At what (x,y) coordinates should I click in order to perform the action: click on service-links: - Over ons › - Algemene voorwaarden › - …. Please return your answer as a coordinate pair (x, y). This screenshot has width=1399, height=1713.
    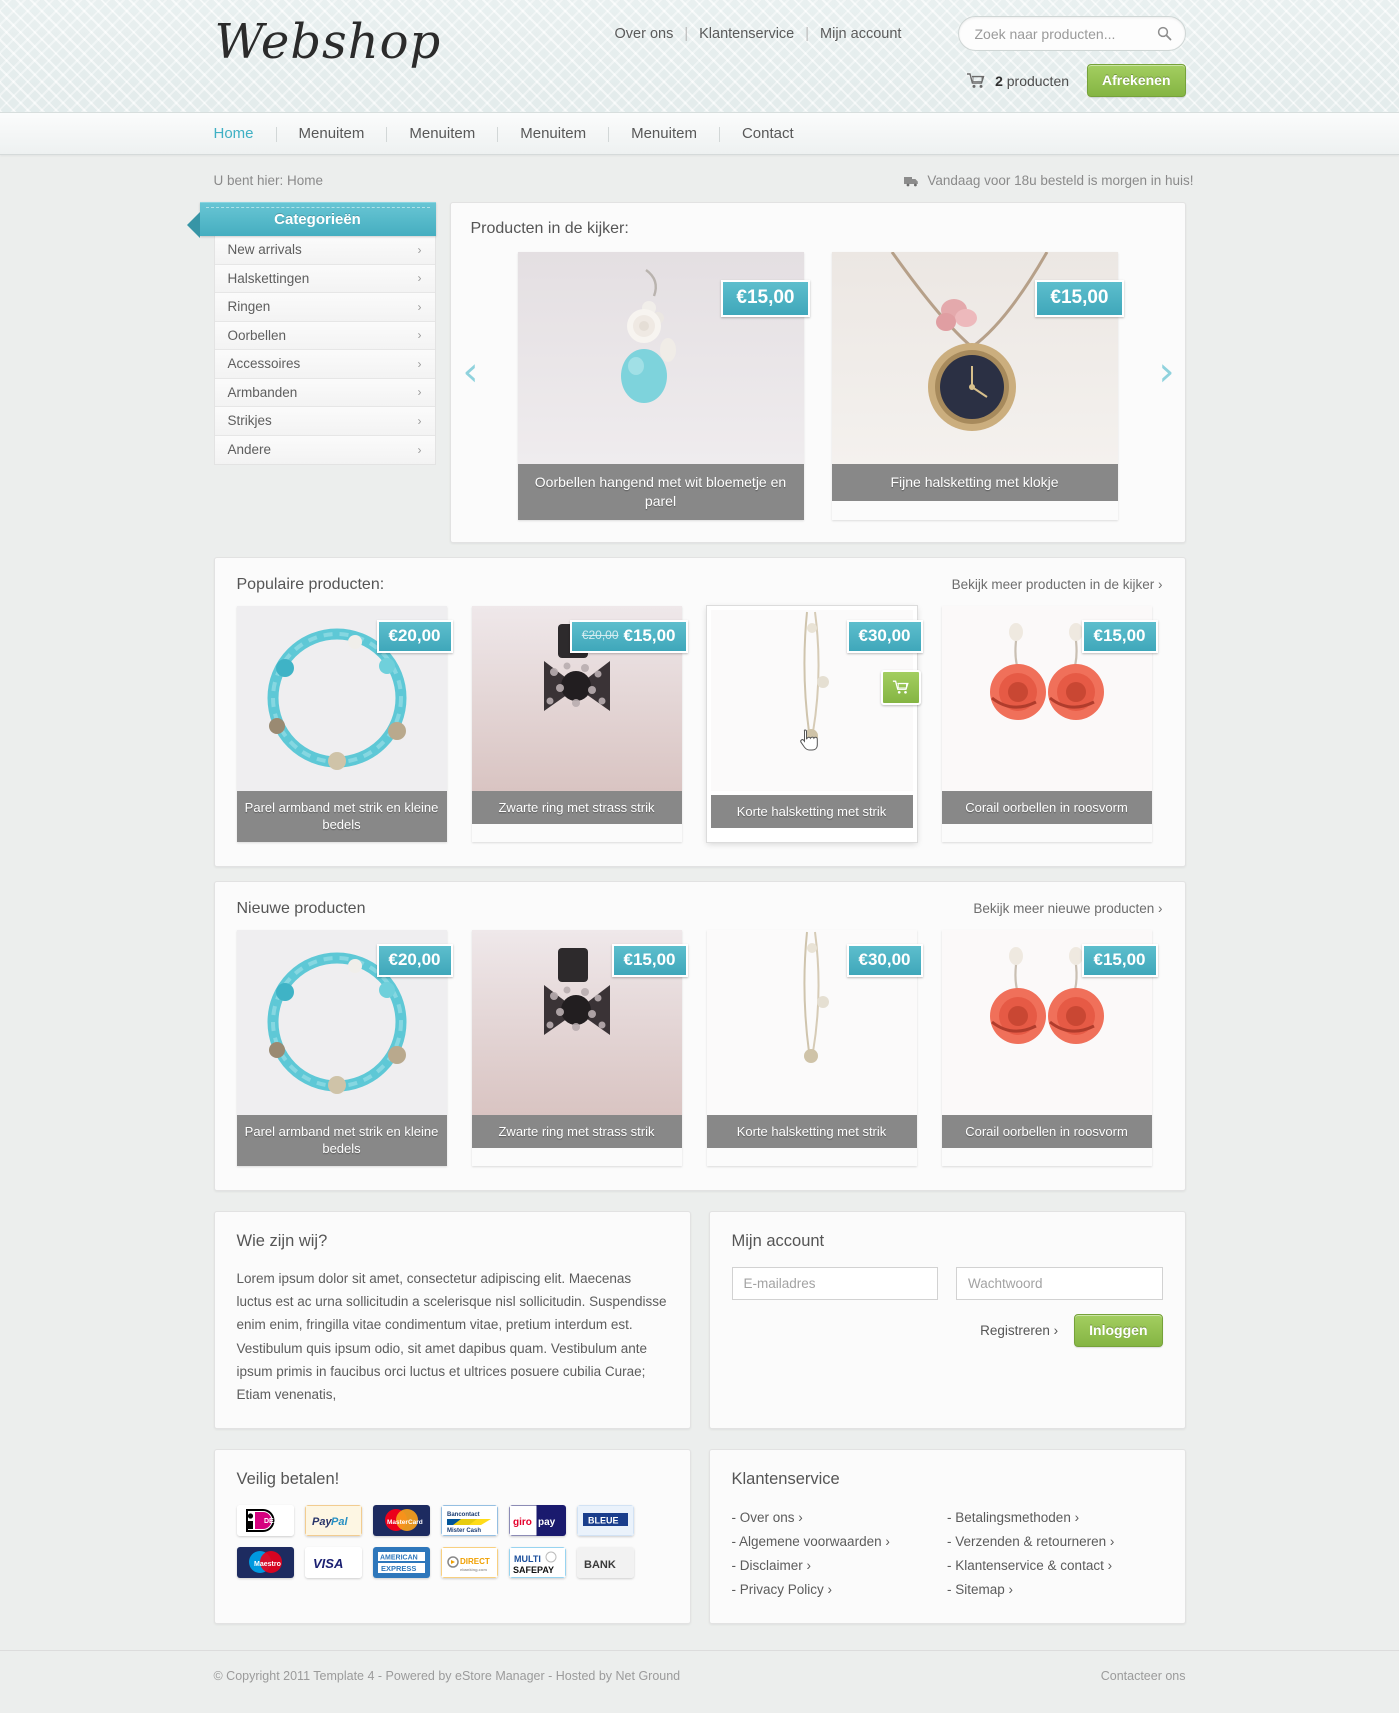
    Looking at the image, I should click on (947, 1553).